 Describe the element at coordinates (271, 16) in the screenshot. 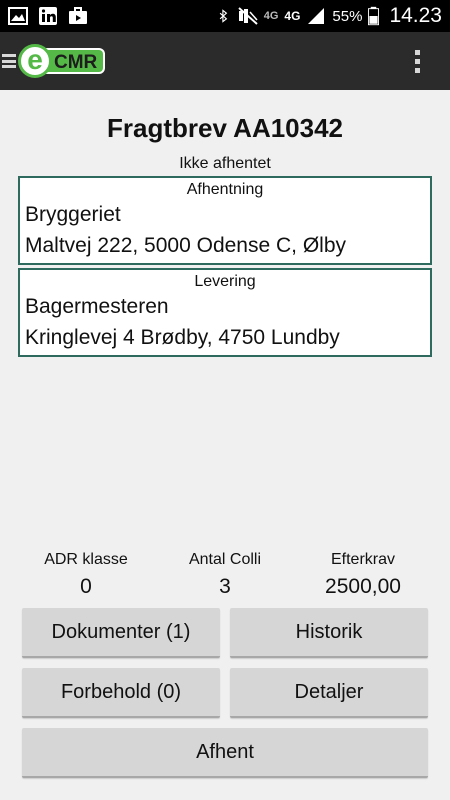

I see `network-4g-dim-label: 4G` at that location.